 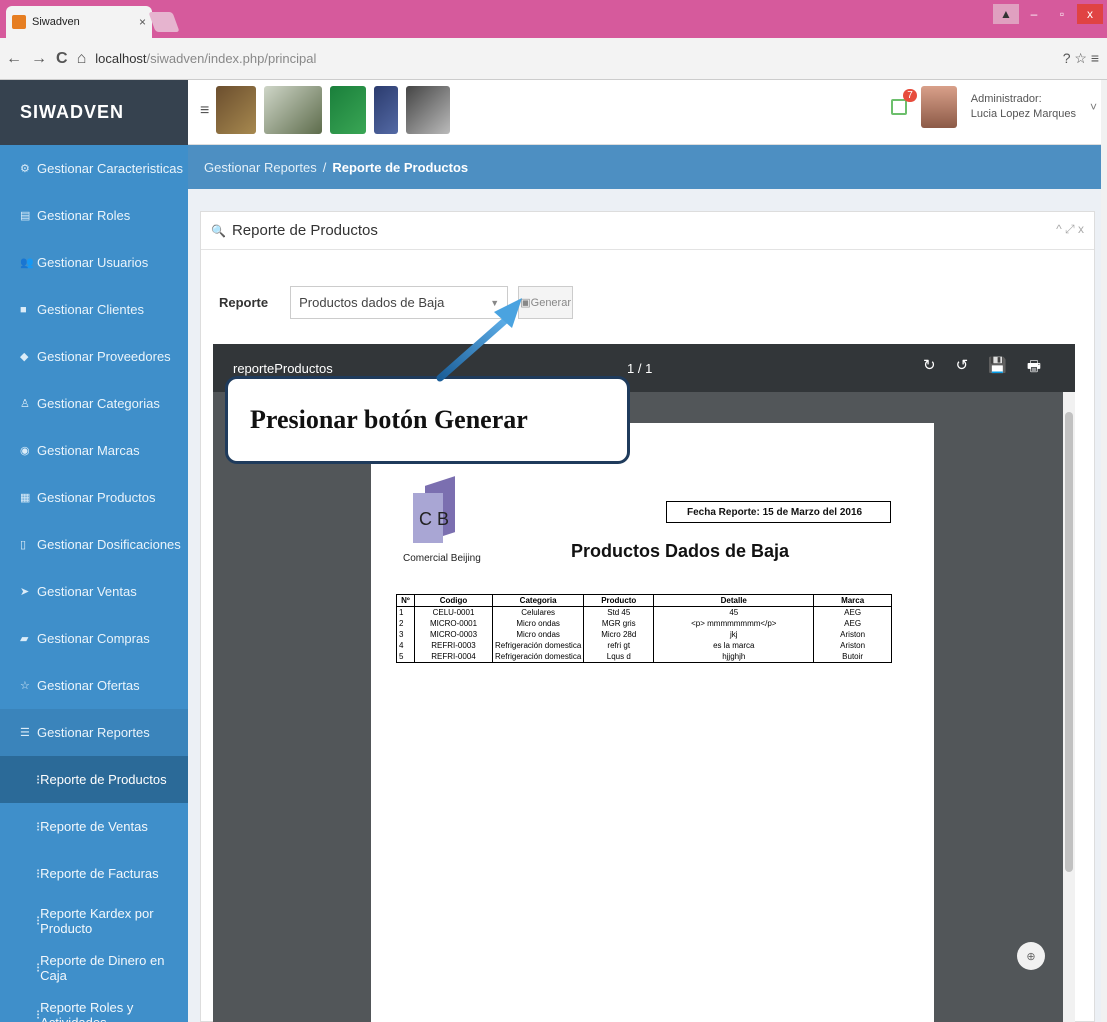 What do you see at coordinates (25, 498) in the screenshot?
I see `products-icon: ▦` at bounding box center [25, 498].